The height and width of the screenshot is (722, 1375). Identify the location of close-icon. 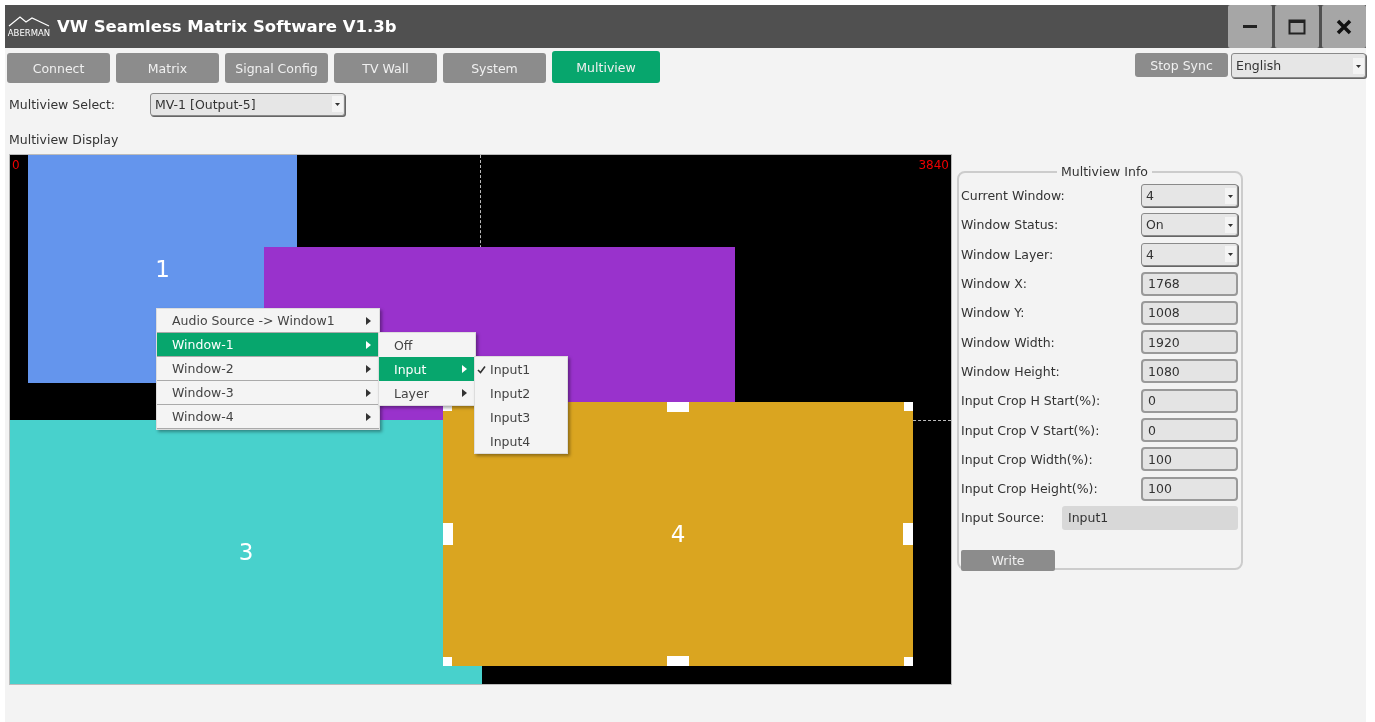
(1344, 26).